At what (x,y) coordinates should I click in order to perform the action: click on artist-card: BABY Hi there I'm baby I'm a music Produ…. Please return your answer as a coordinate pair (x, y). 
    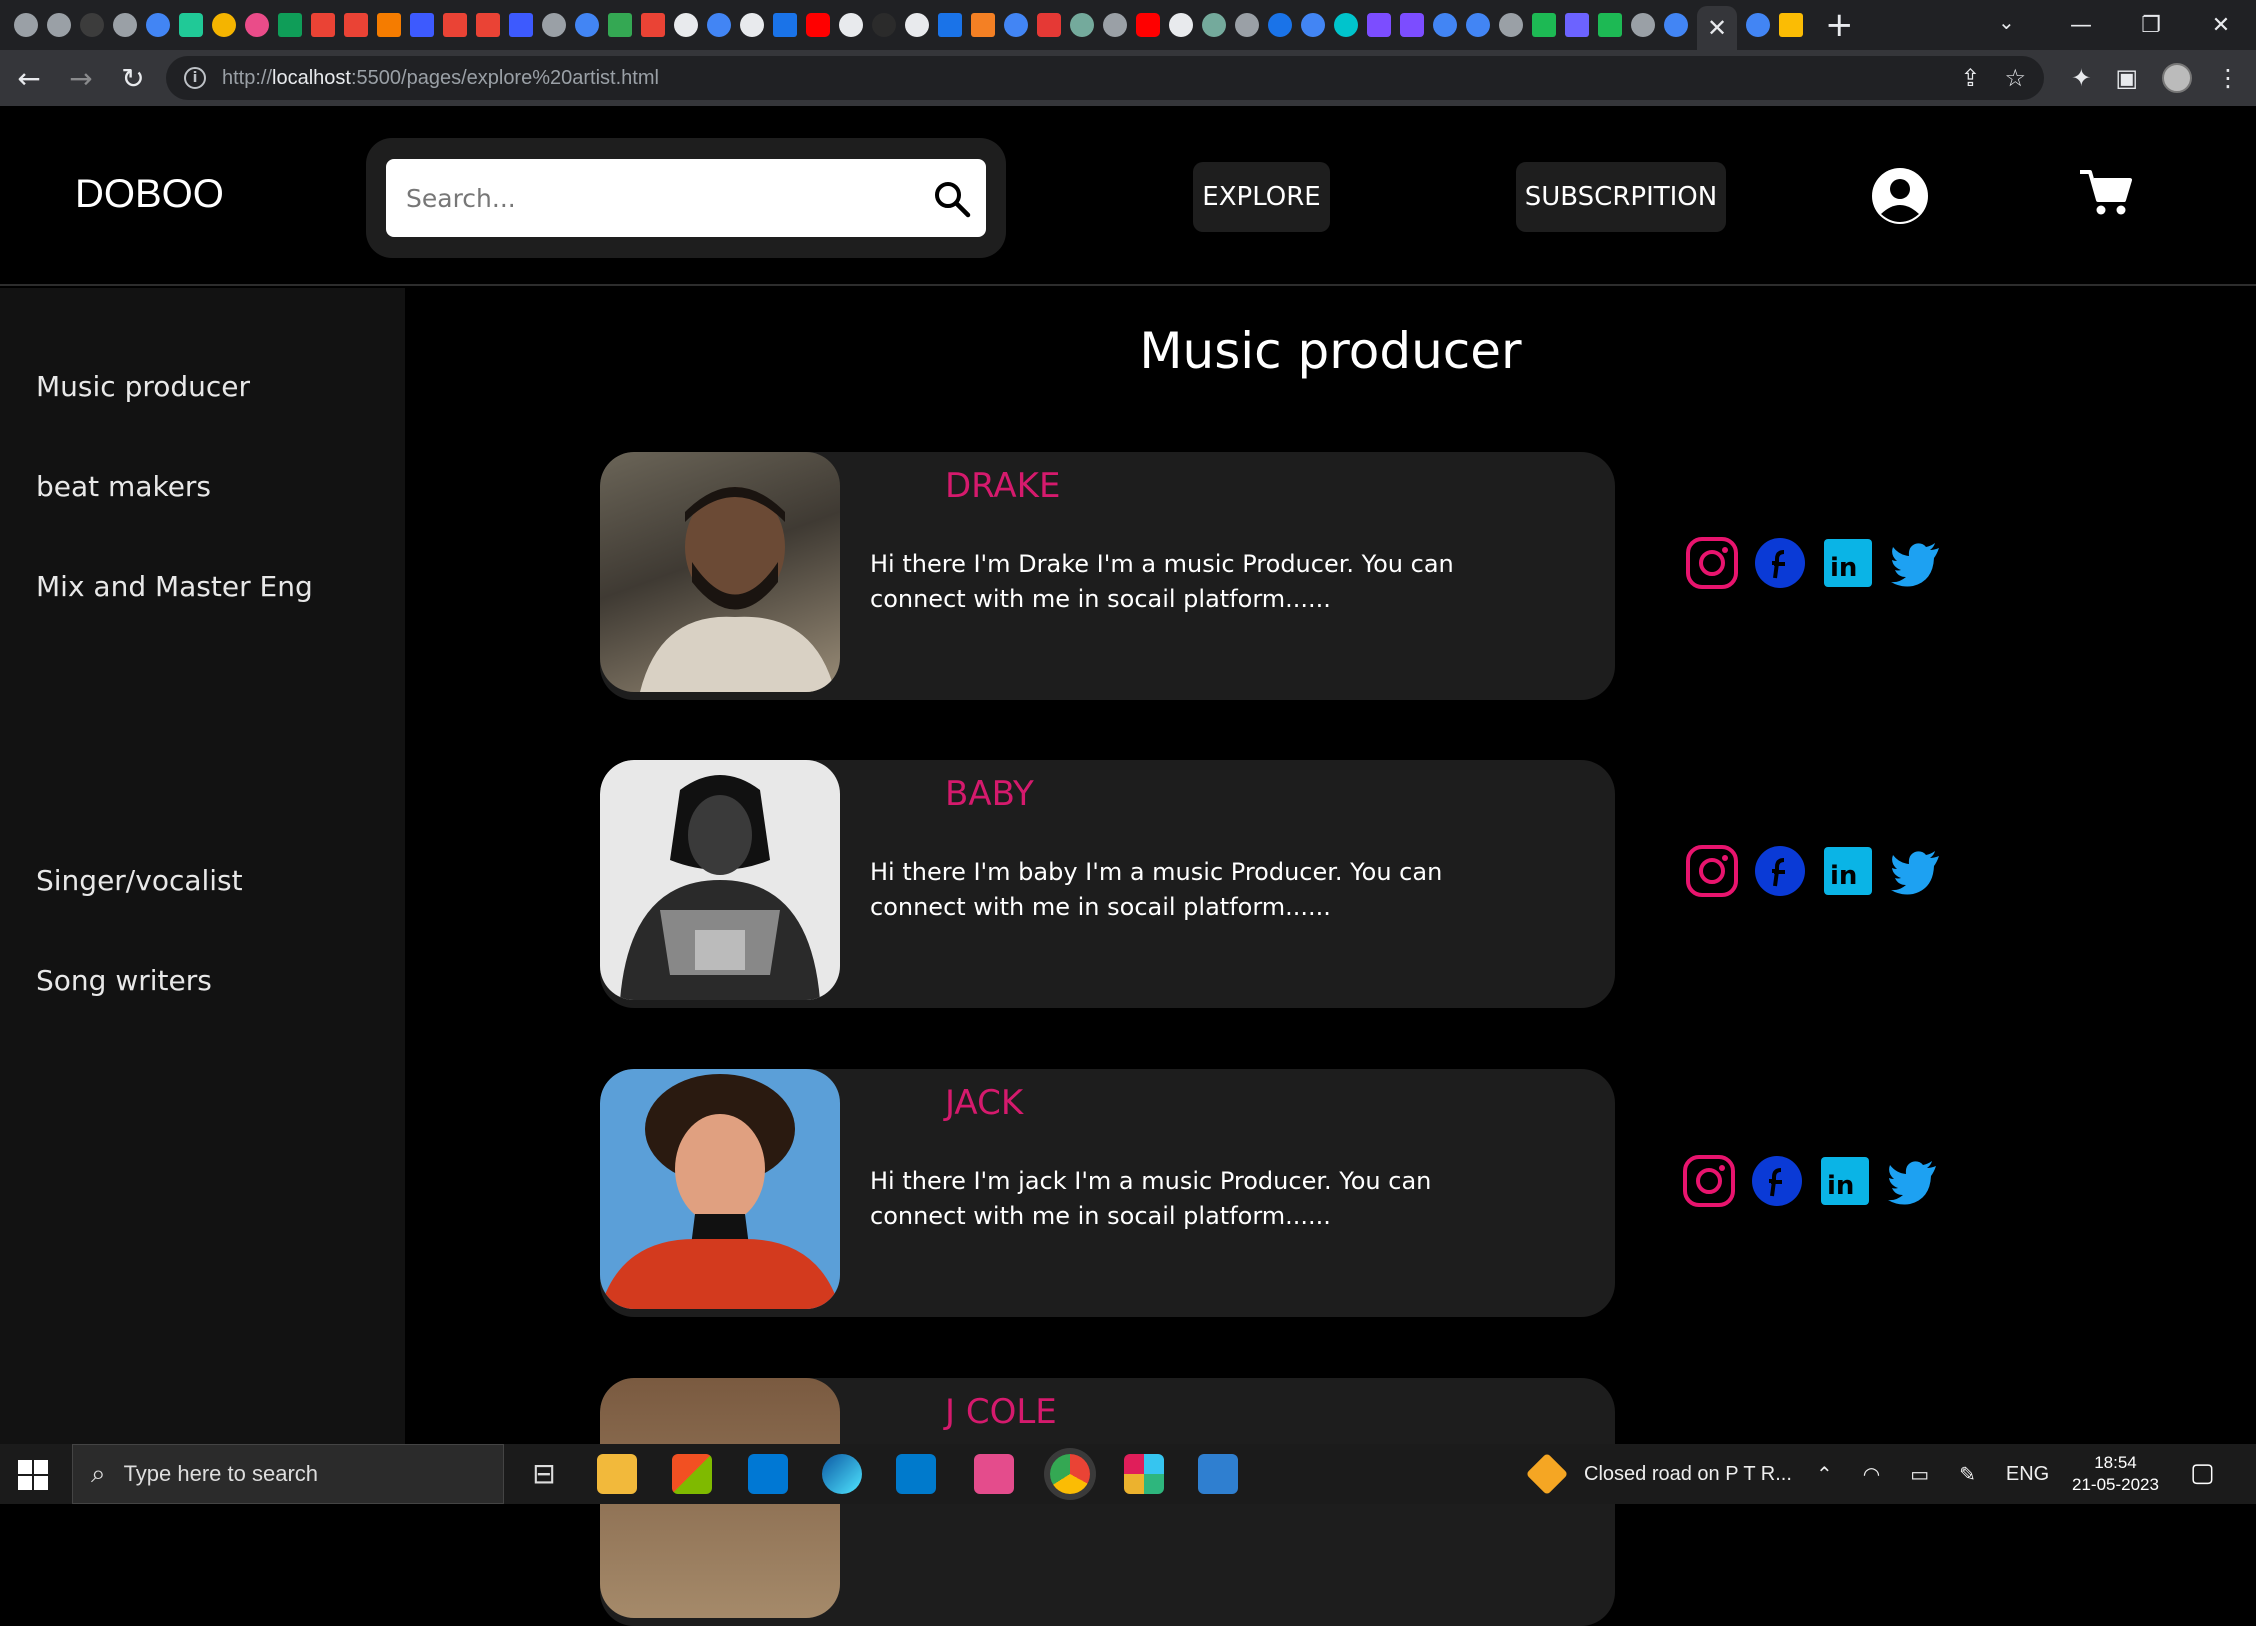
    Looking at the image, I should click on (1107, 884).